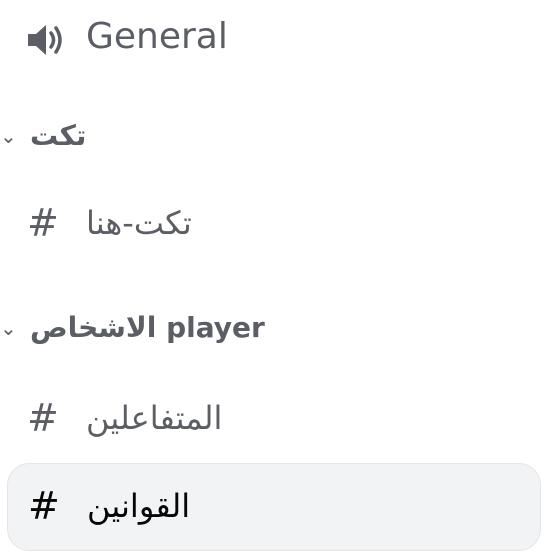 This screenshot has width=560, height=560. Describe the element at coordinates (270, 136) in the screenshot. I see `category-header-ticket: ⌄ تكت` at that location.